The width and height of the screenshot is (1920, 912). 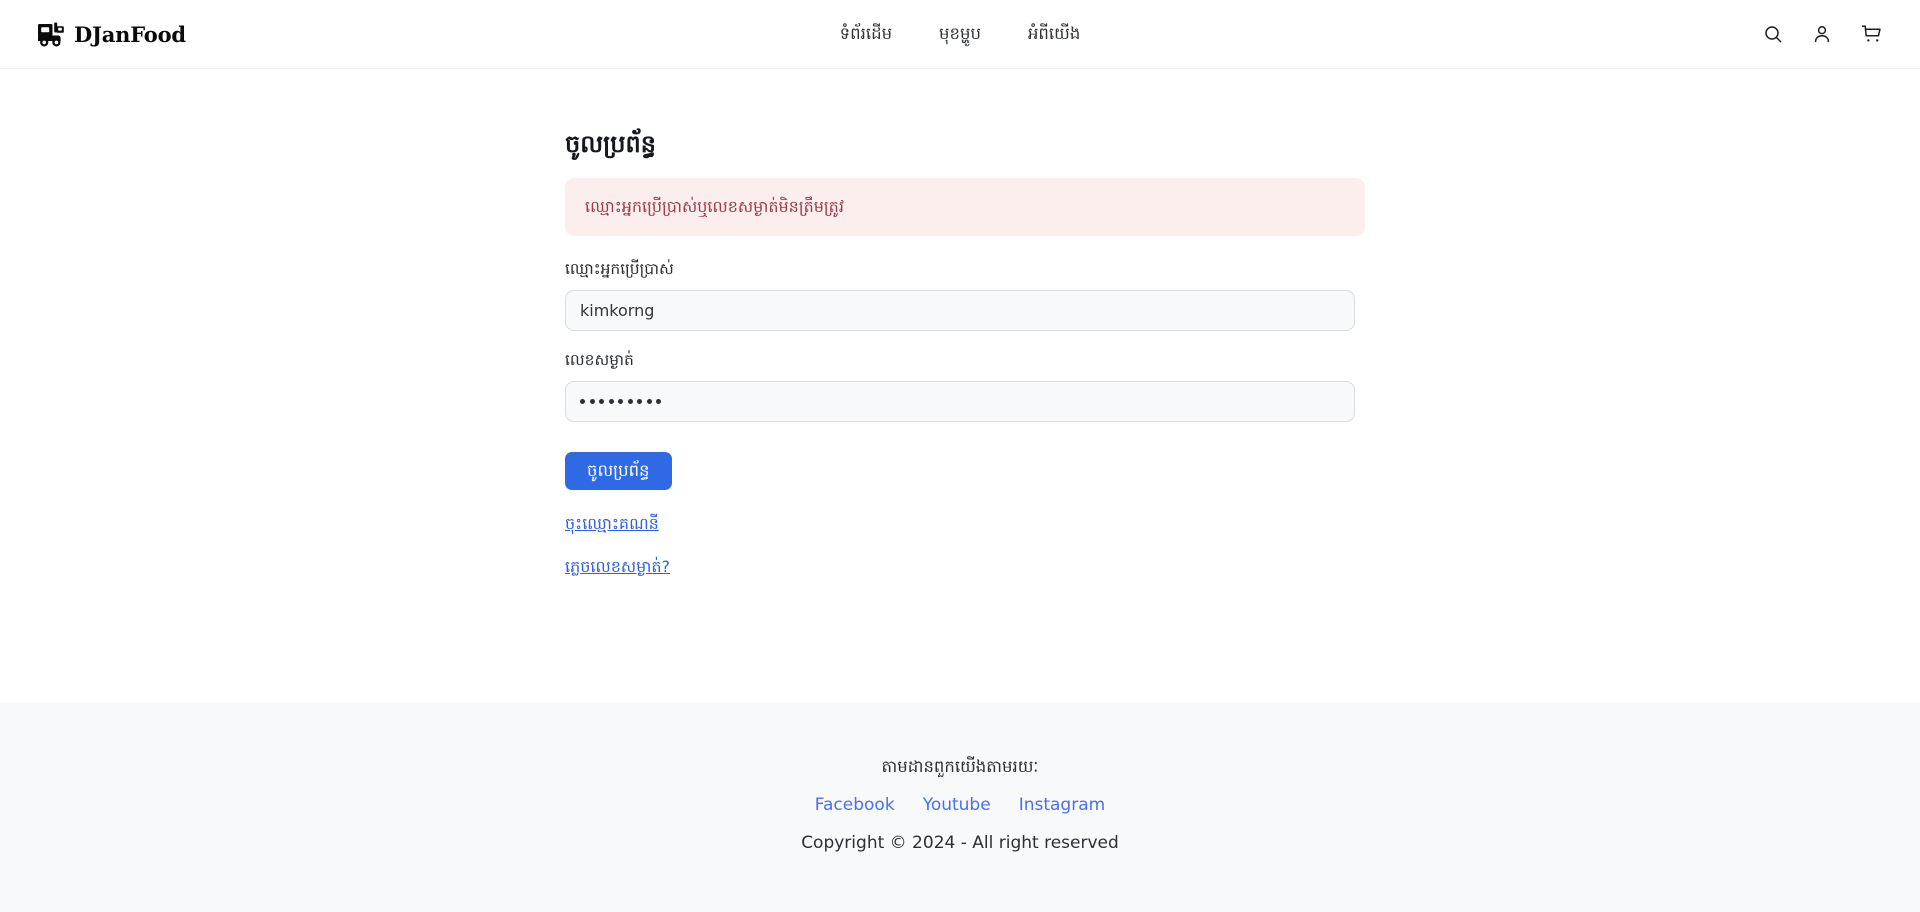 I want to click on nav-item-menu: មុខម្ហូប, so click(x=960, y=34).